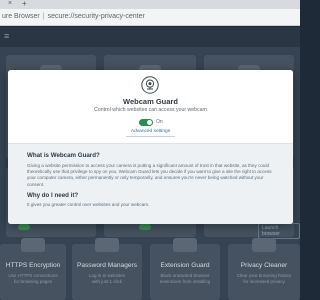 The image size is (320, 300). Describe the element at coordinates (10, 4) in the screenshot. I see `close-tab-icon: ×` at that location.